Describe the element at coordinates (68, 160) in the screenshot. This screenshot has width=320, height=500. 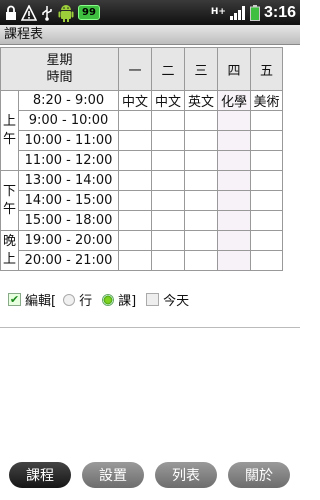
I see `time-cell: 11:00 - 12:00` at that location.